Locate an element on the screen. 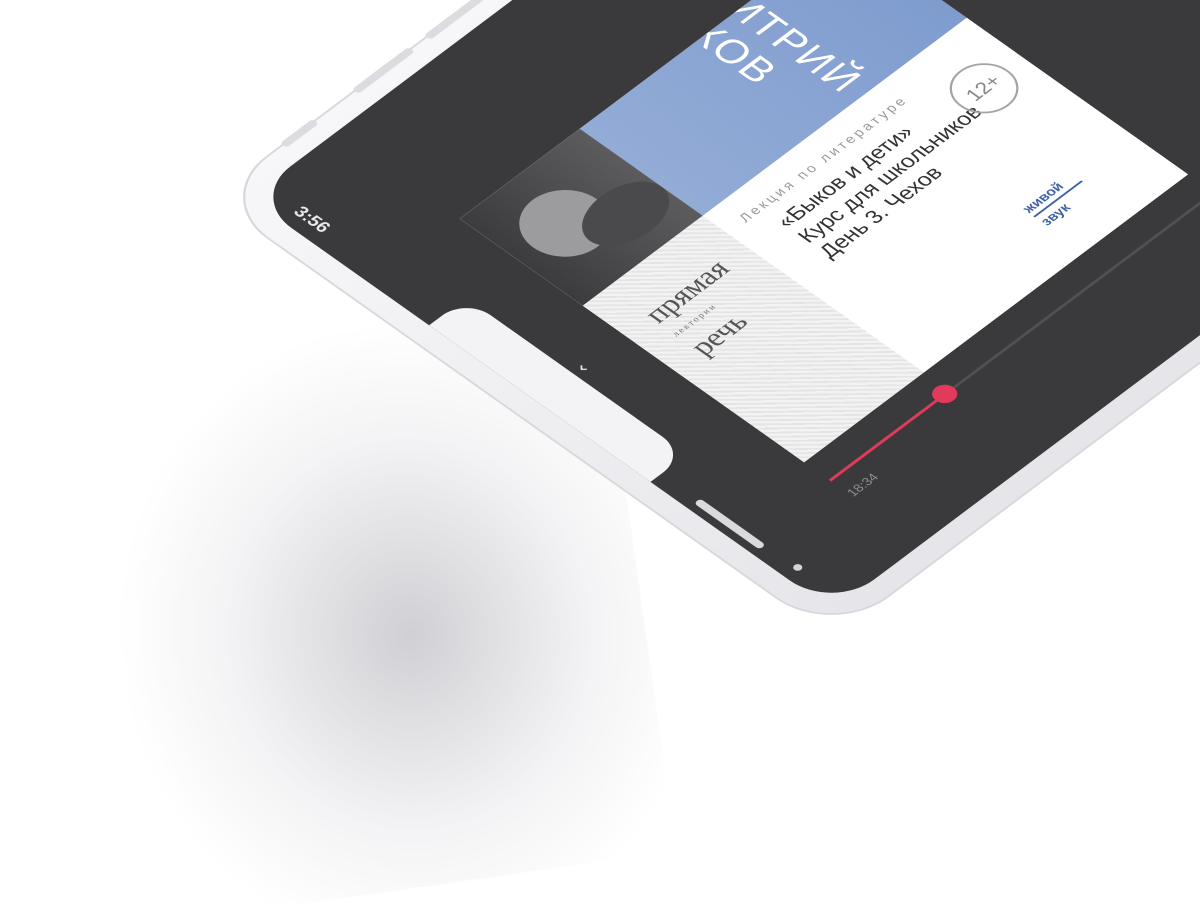 This screenshot has width=1200, height=923. status-time: 3:56 is located at coordinates (312, 219).